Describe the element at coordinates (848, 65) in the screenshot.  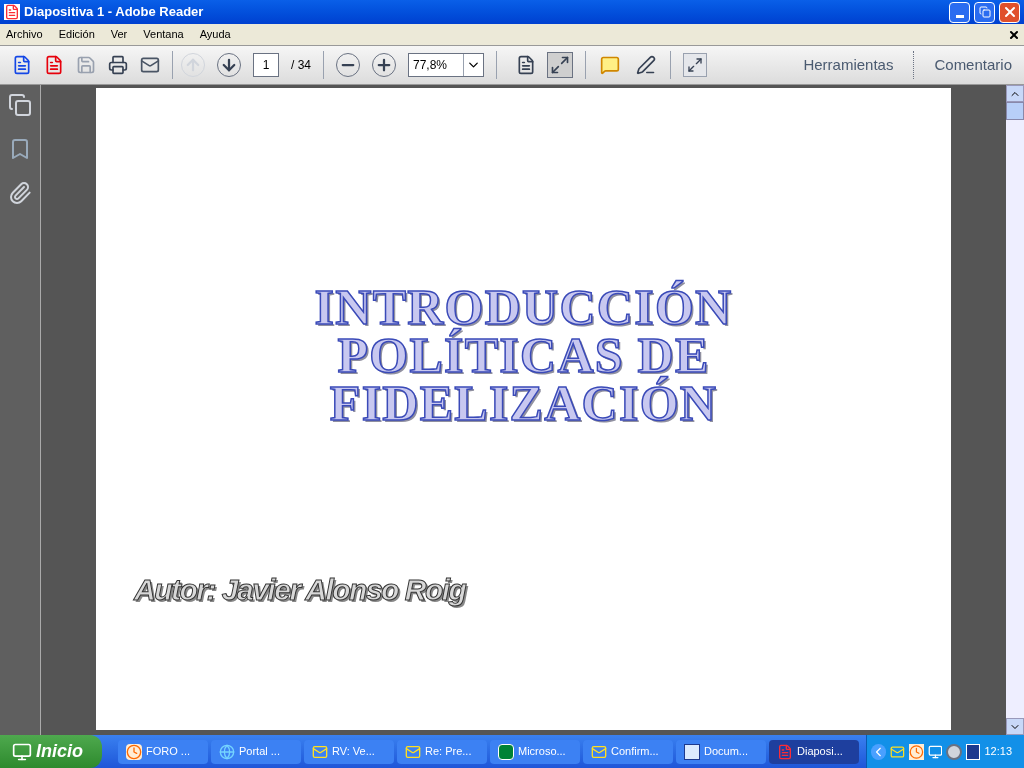
I see `panel-tab: Herramientas` at that location.